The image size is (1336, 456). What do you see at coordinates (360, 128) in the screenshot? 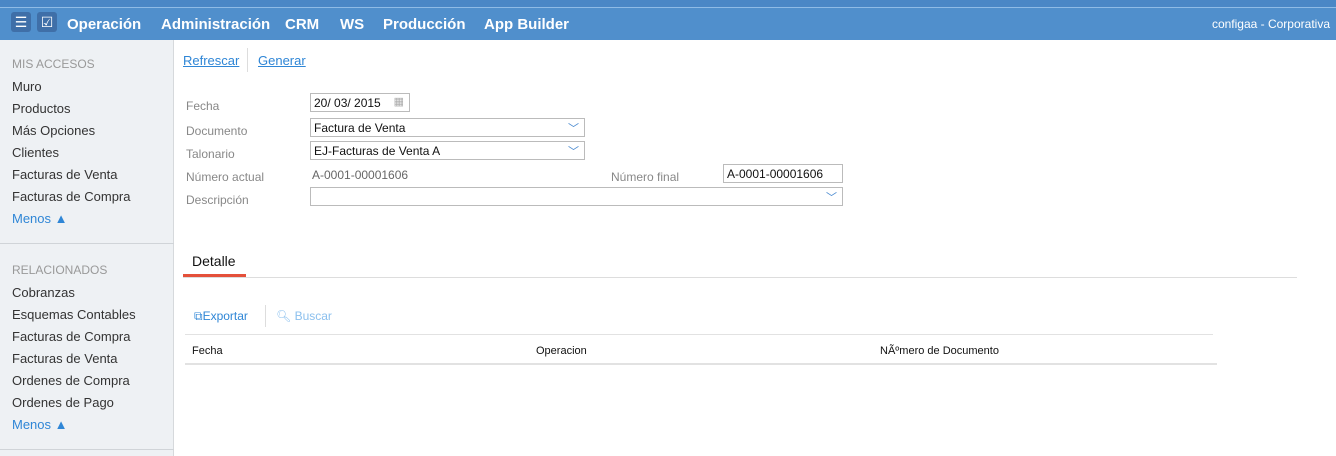
I see `documento-value: Factura de Venta` at bounding box center [360, 128].